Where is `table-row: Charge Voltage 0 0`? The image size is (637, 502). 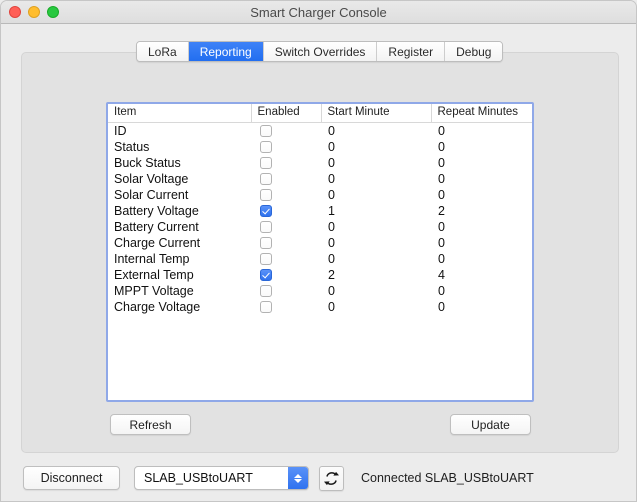
table-row: Charge Voltage 0 0 is located at coordinates (320, 306).